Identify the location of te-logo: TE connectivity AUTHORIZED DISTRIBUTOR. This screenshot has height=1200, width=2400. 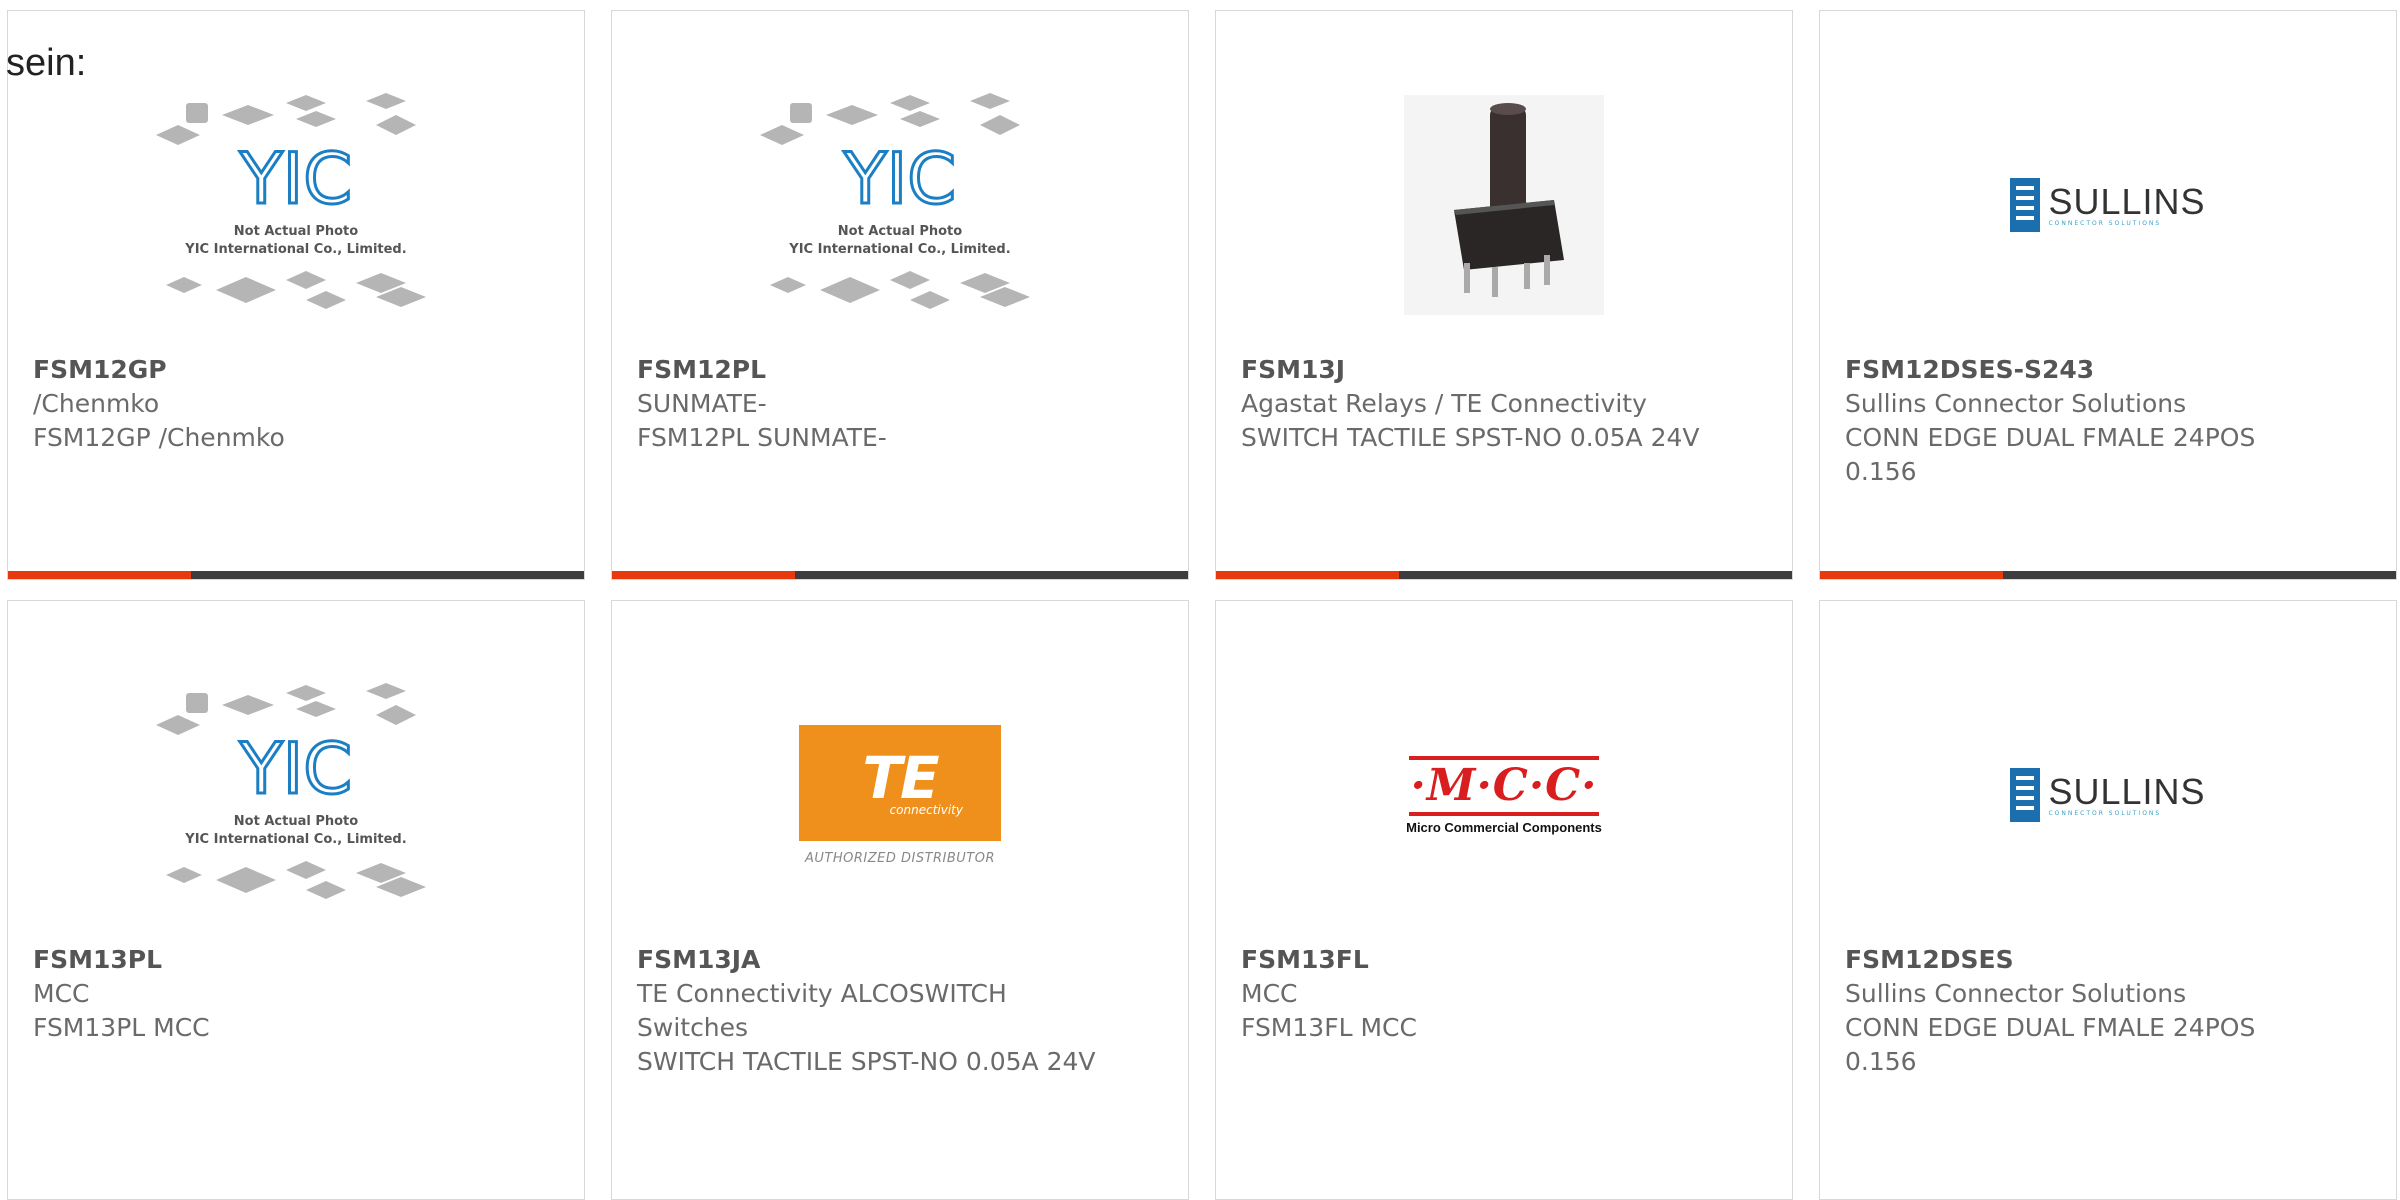
(900, 795).